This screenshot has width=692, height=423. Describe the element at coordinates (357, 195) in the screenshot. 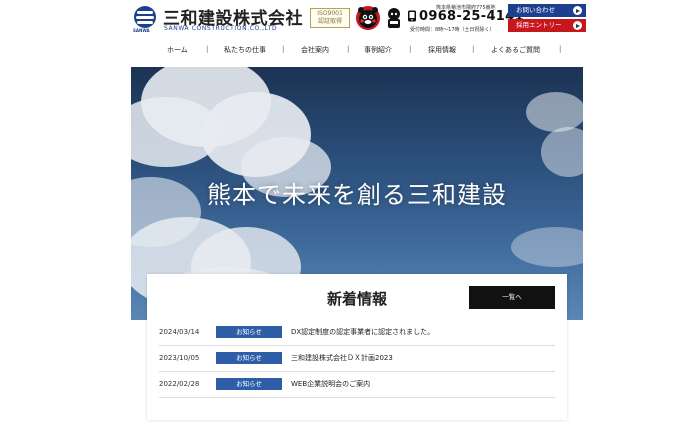

I see `hero-title: 熊本で未来を創る三和建設` at that location.